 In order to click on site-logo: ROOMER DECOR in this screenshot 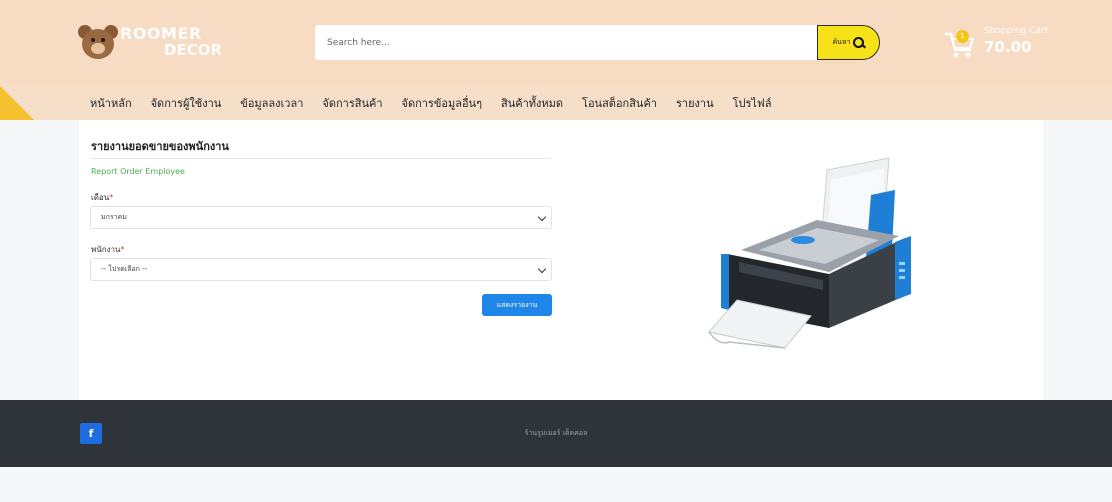, I will do `click(150, 42)`.